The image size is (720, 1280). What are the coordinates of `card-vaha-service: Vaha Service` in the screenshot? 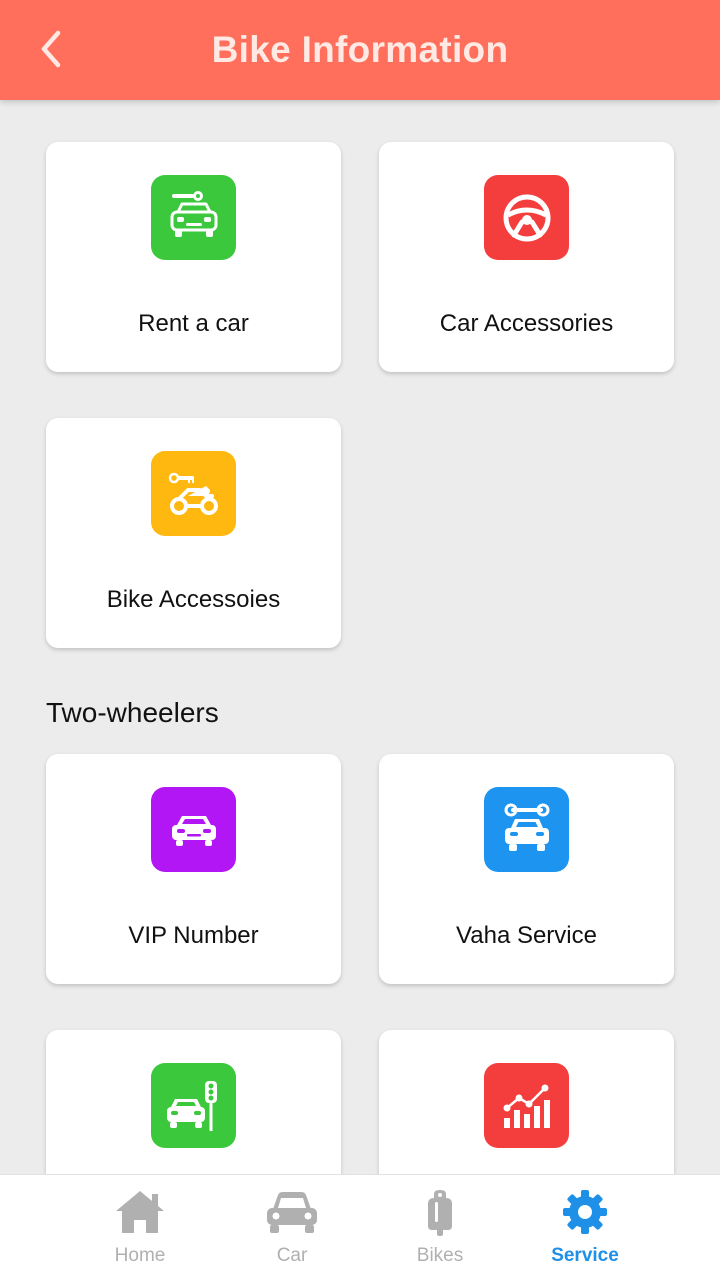 It's located at (526, 869).